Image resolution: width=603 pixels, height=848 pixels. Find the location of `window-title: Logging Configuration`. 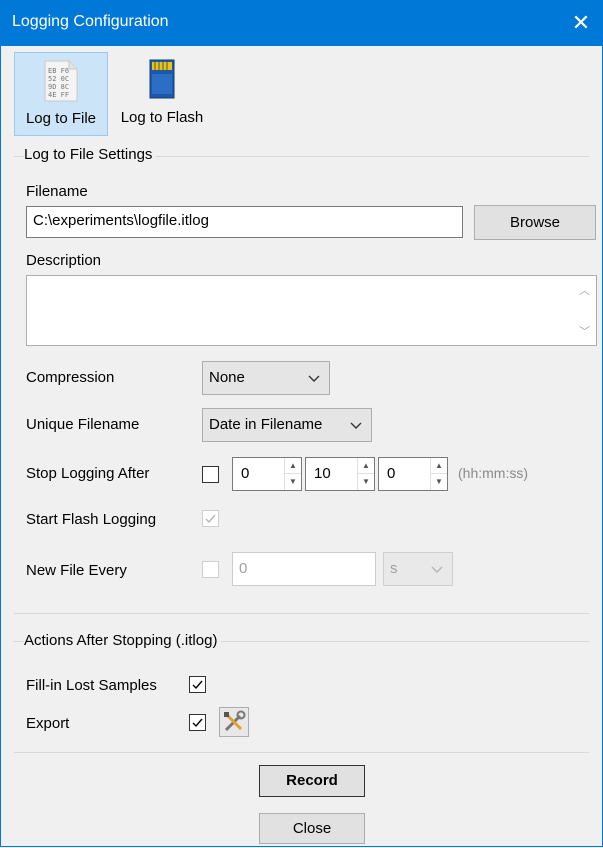

window-title: Logging Configuration is located at coordinates (90, 21).